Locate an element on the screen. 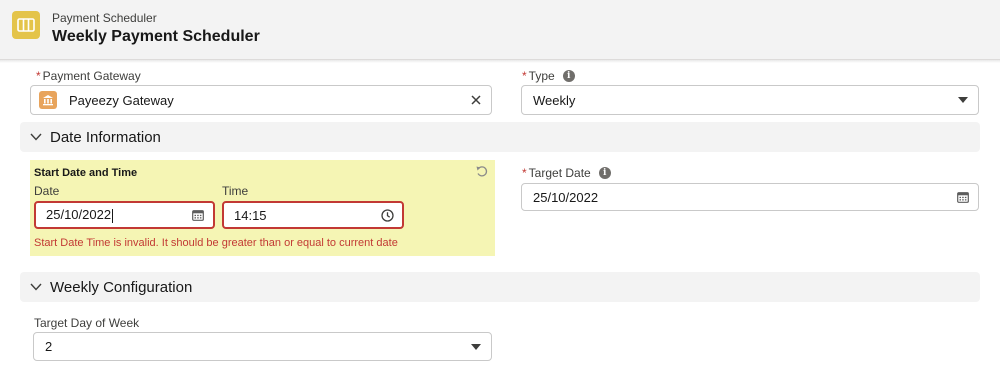  target-date-label: * Target Date i is located at coordinates (566, 173).